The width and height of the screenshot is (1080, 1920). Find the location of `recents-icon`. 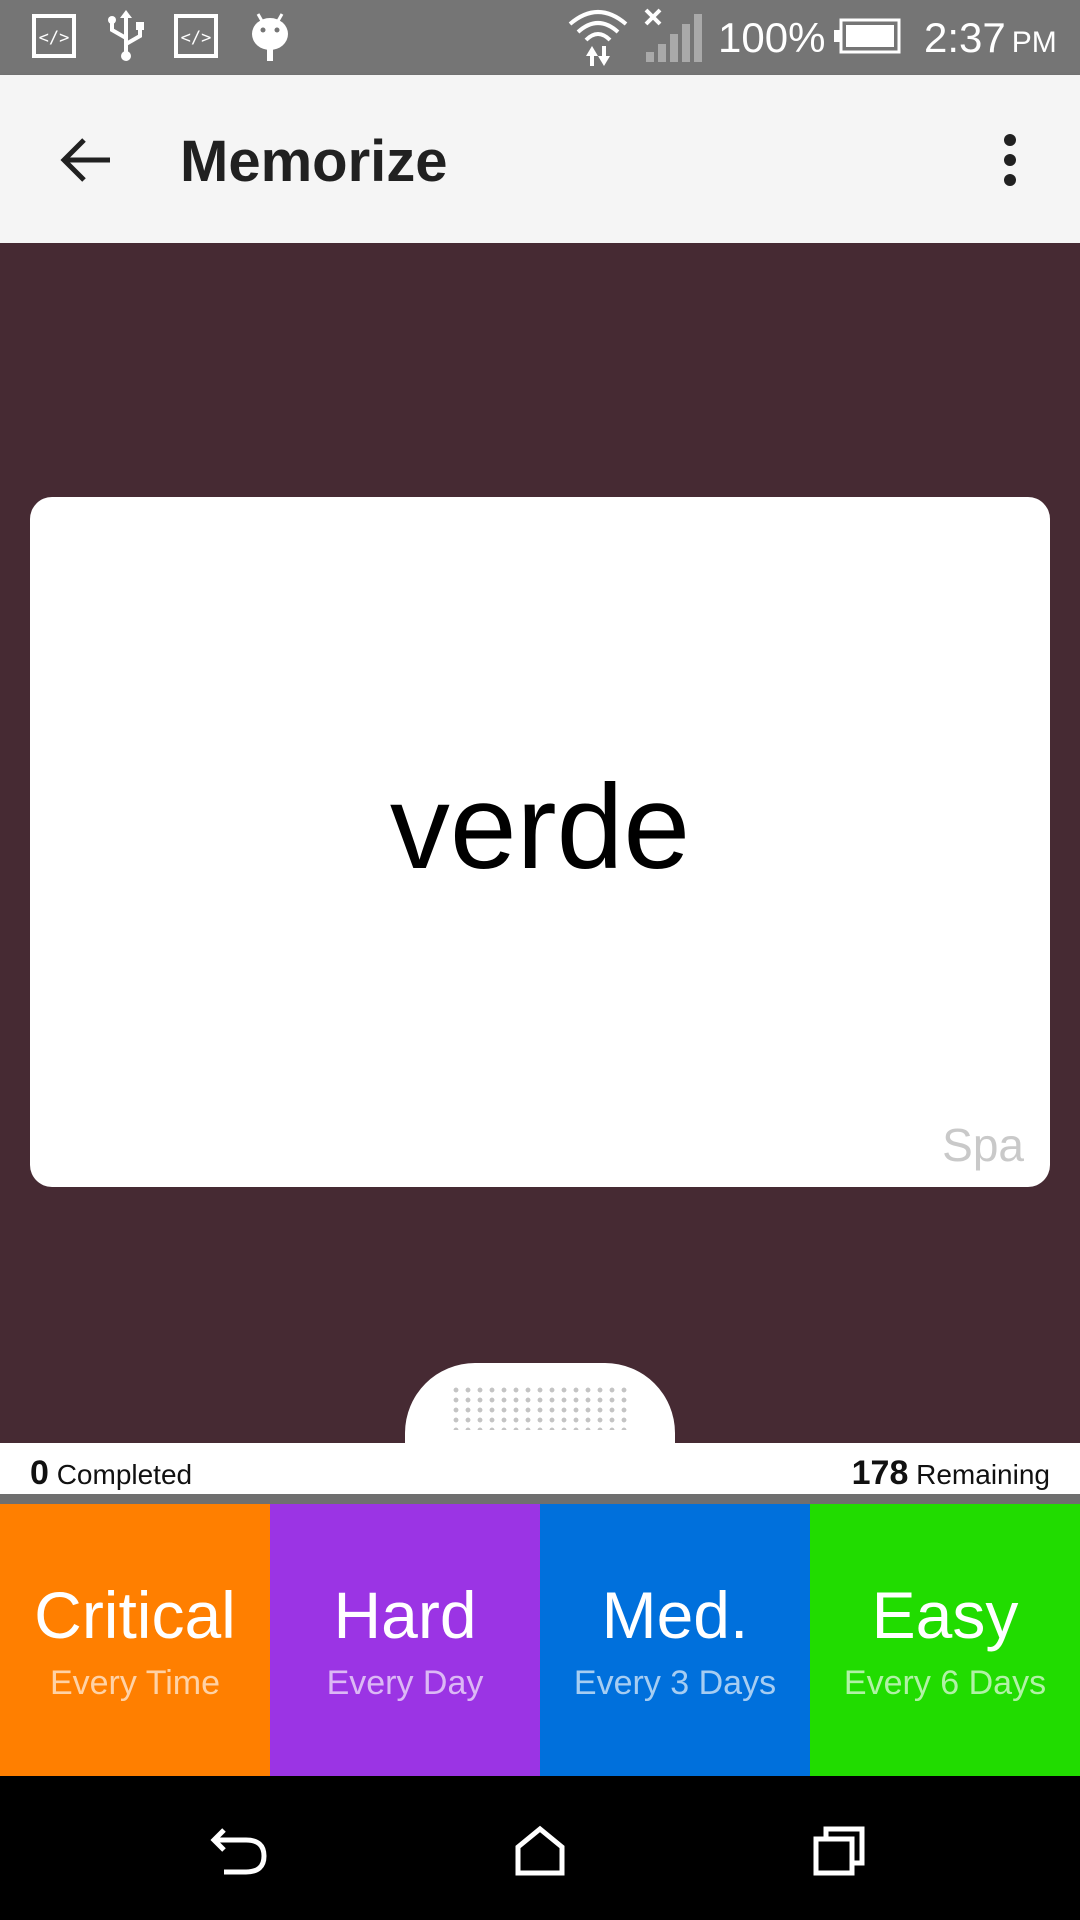

recents-icon is located at coordinates (839, 1851).